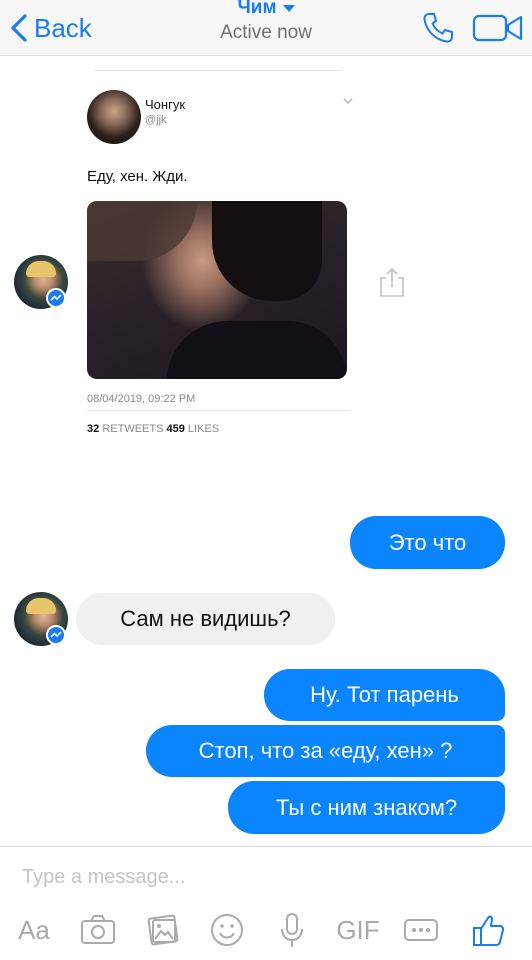 The height and width of the screenshot is (960, 532). What do you see at coordinates (348, 101) in the screenshot?
I see `chevron-down-icon` at bounding box center [348, 101].